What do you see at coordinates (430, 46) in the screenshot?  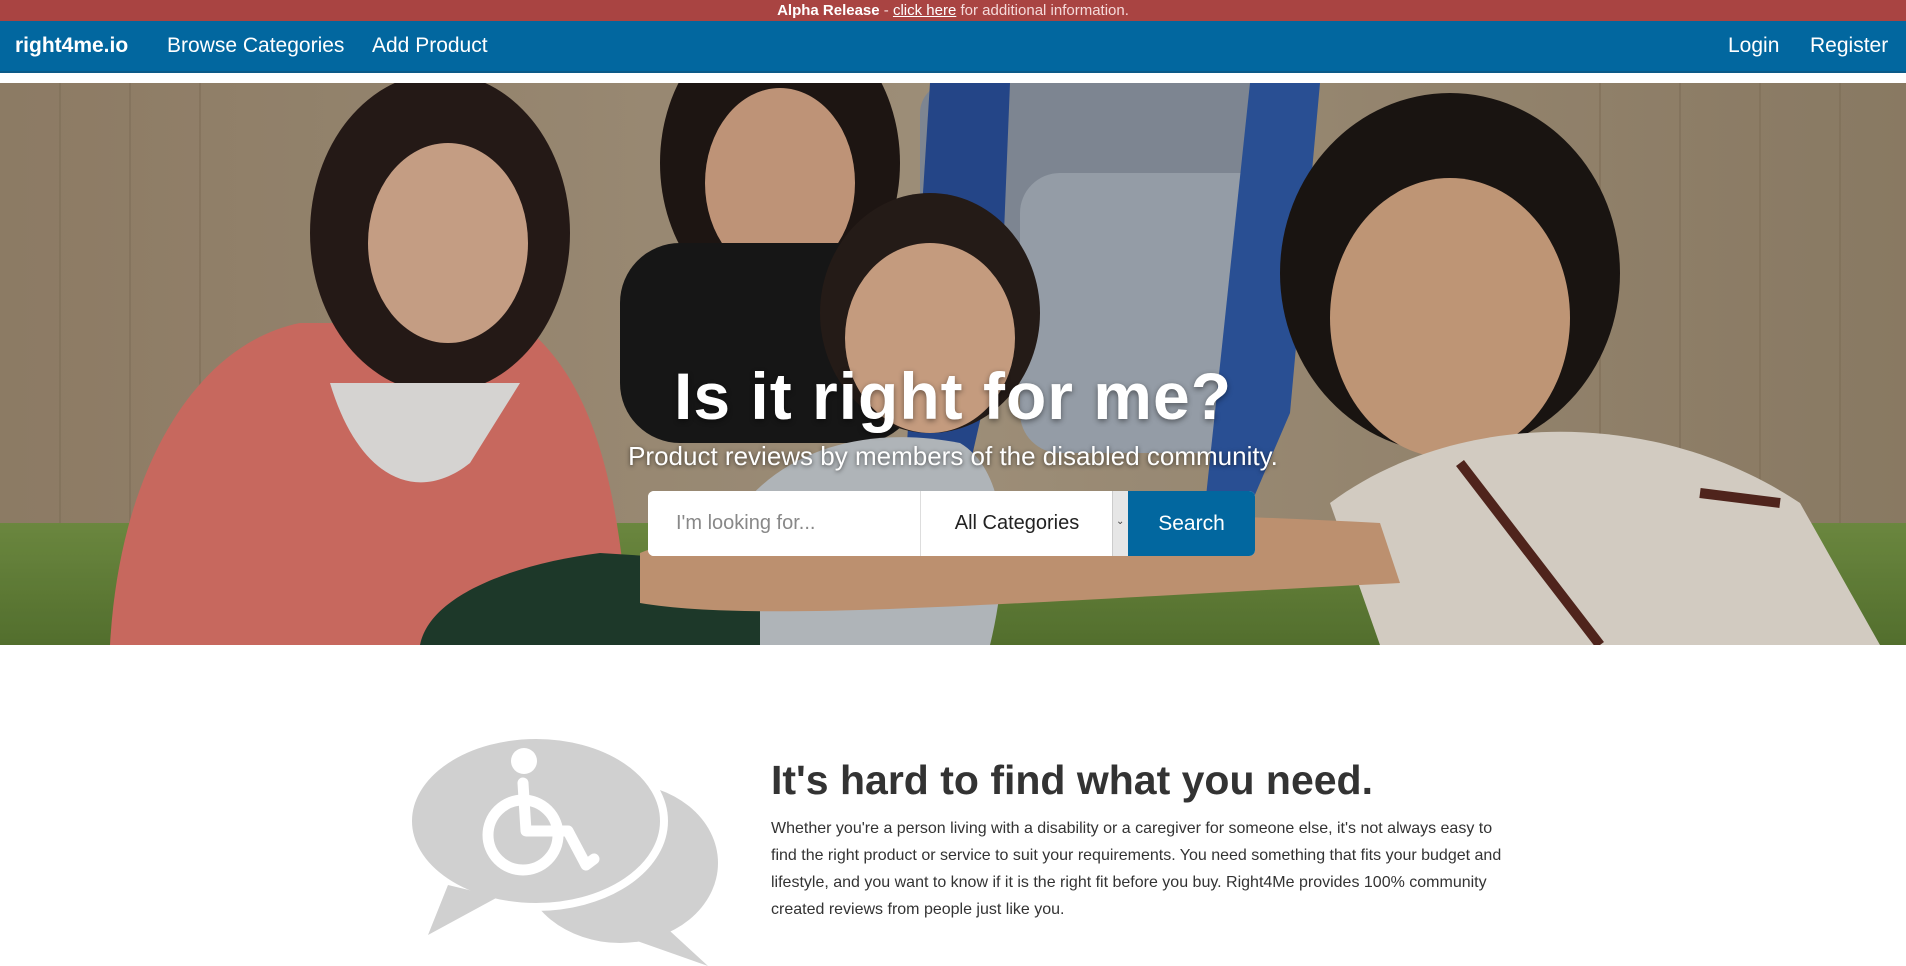 I see `nav-add-product: Add Product` at bounding box center [430, 46].